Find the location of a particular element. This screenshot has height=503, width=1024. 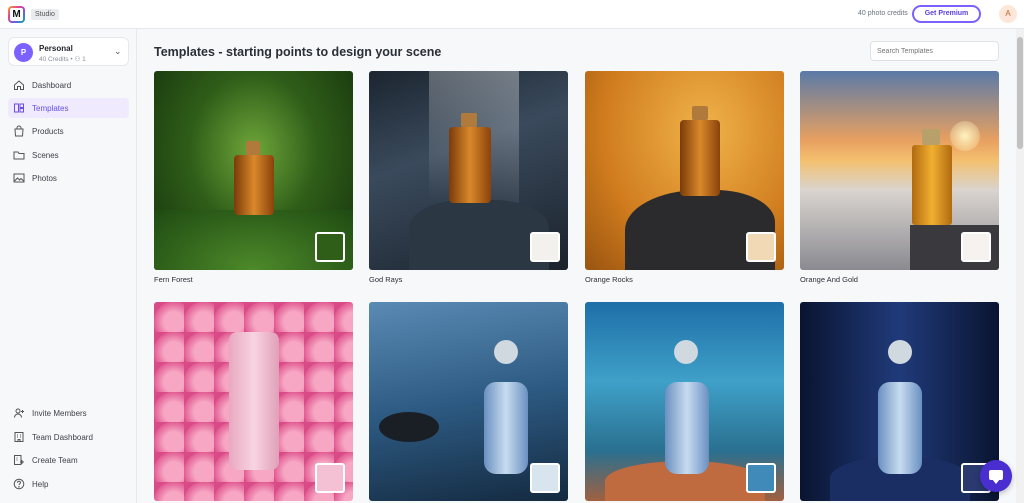

template-card-orange-and-gold: Orange And Gold is located at coordinates (899, 177).